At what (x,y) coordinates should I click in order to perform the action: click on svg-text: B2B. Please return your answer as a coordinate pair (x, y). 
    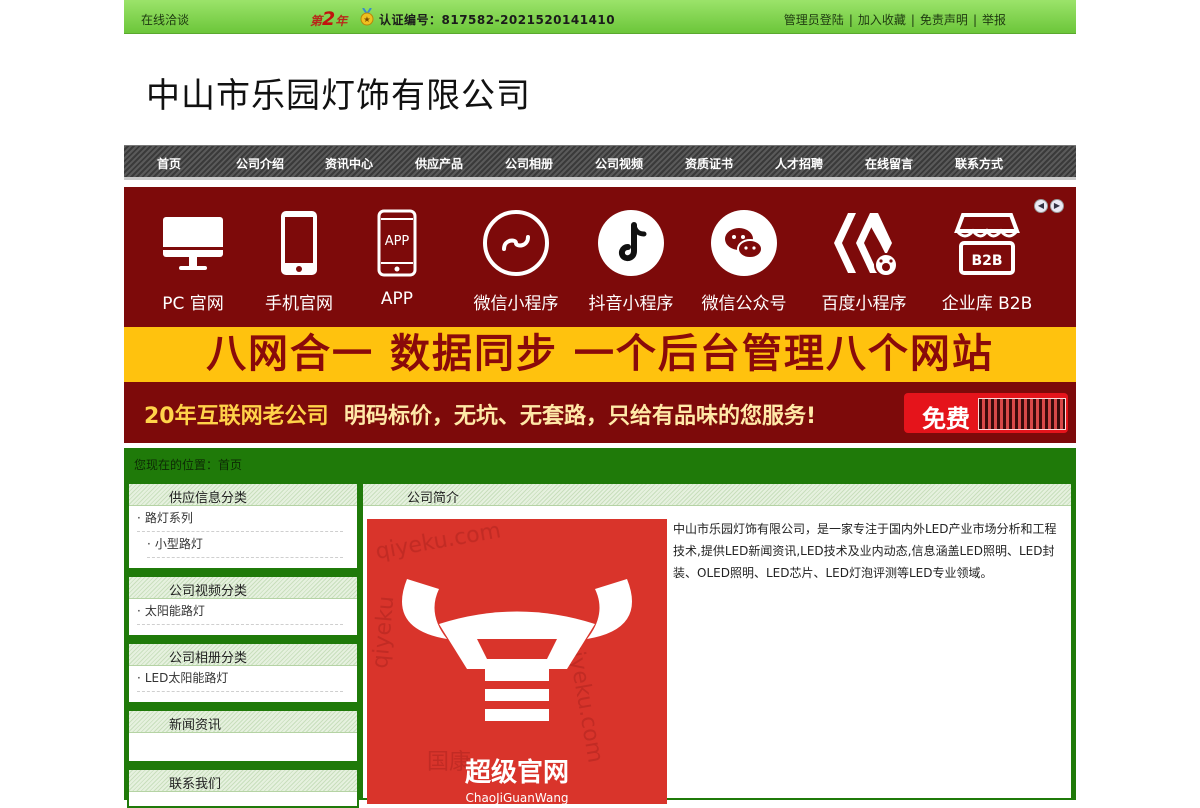
    Looking at the image, I should click on (986, 261).